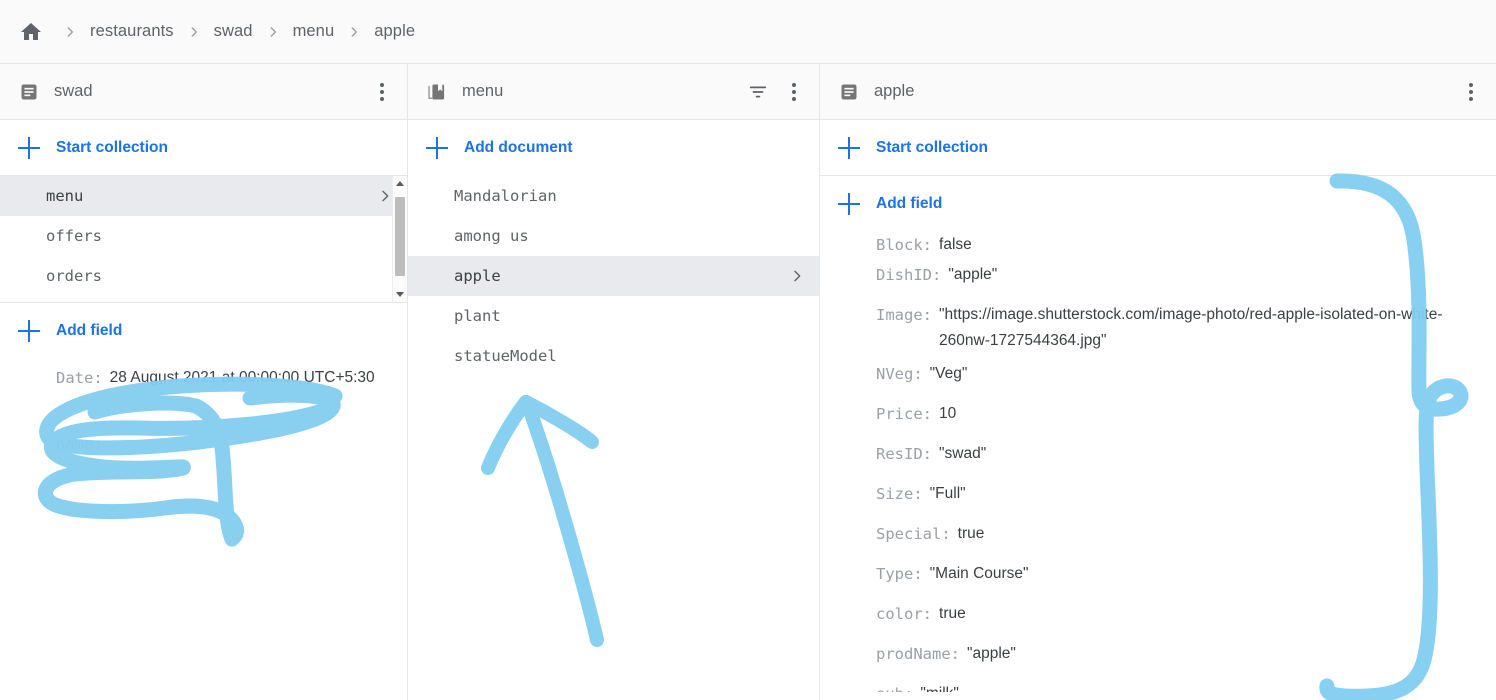 This screenshot has width=1496, height=700. Describe the element at coordinates (437, 92) in the screenshot. I see `collection-icon` at that location.